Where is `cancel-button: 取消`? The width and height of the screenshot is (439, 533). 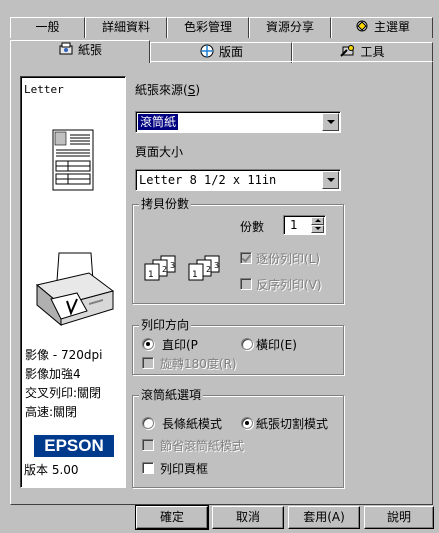 cancel-button: 取消 is located at coordinates (248, 517).